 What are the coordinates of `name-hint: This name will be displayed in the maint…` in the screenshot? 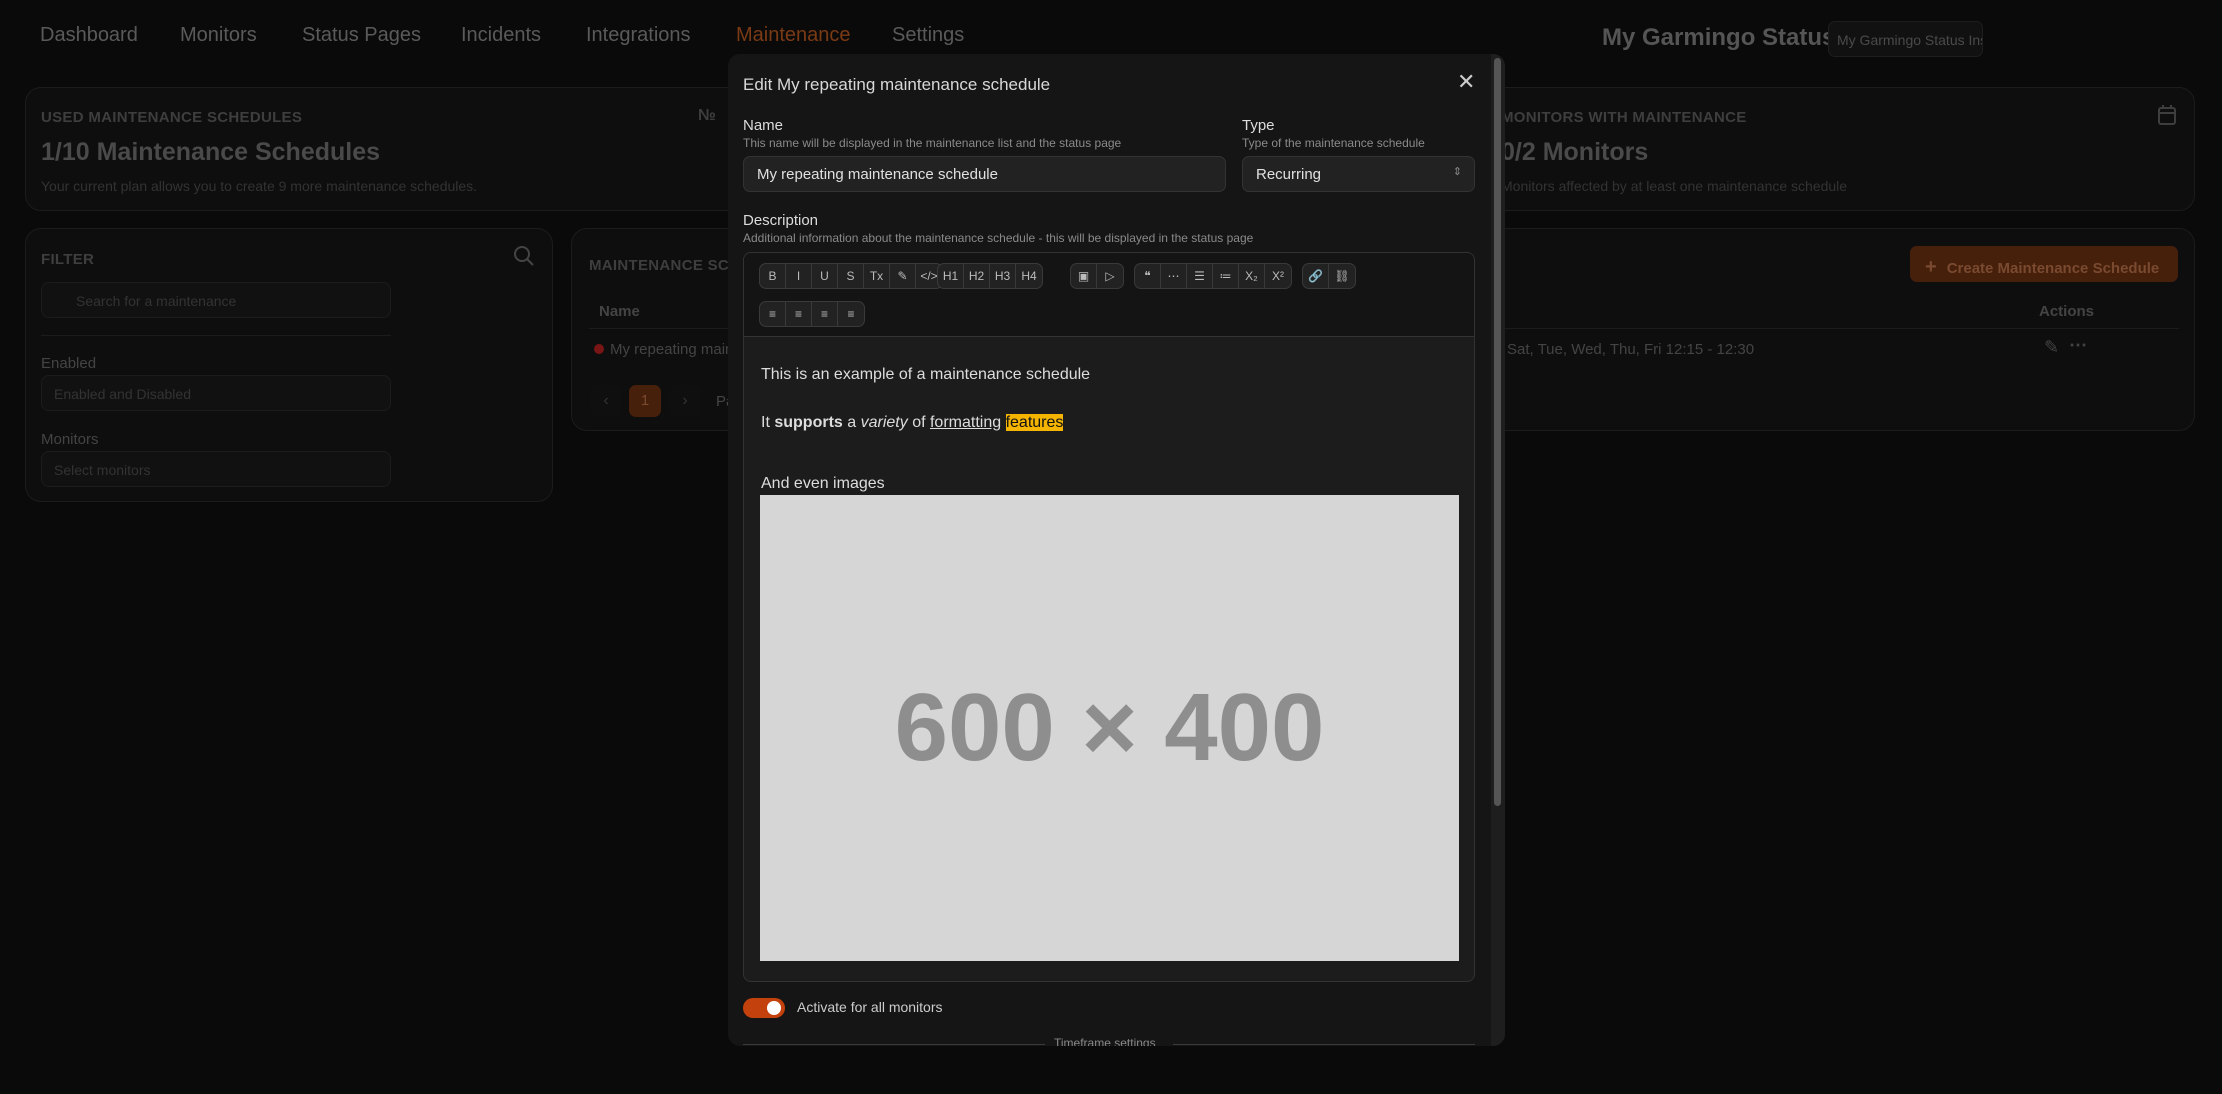 It's located at (932, 143).